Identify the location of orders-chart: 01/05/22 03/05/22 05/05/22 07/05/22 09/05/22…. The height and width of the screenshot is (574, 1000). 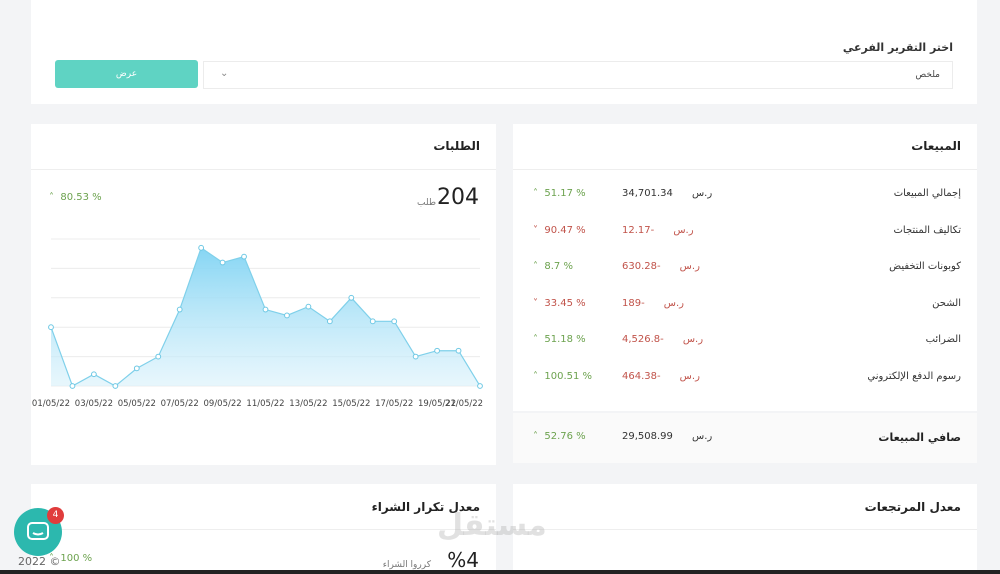
(257, 323).